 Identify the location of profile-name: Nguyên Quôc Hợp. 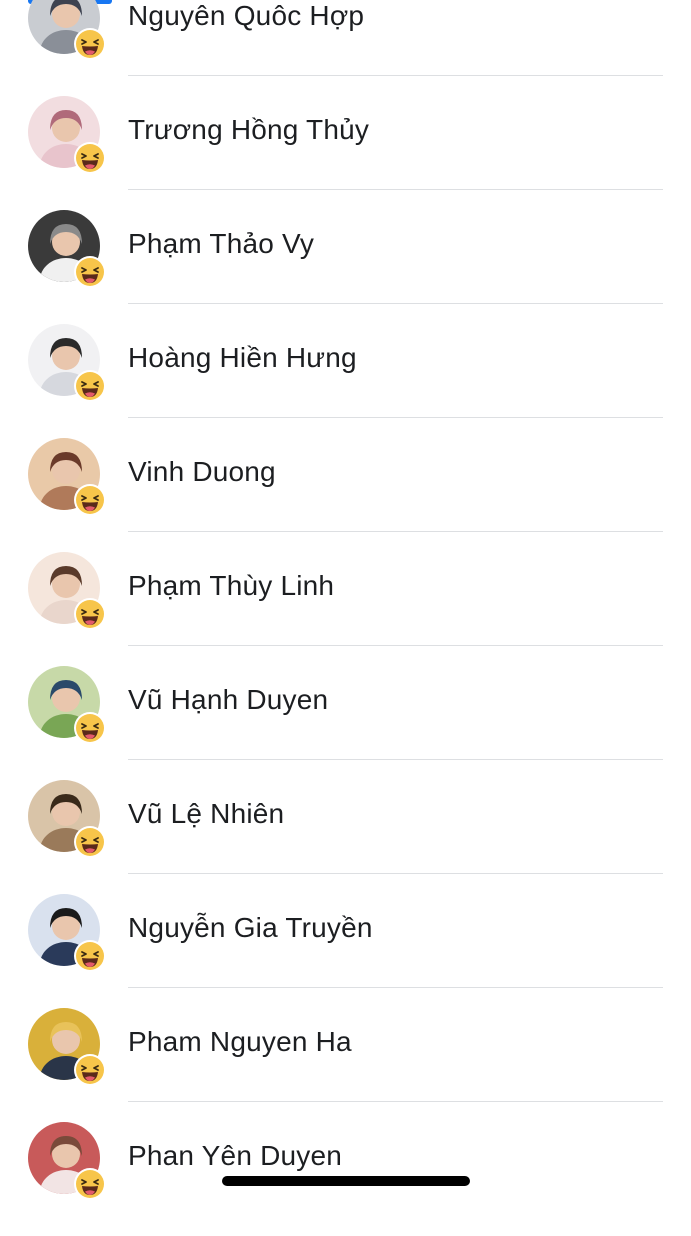
(246, 16).